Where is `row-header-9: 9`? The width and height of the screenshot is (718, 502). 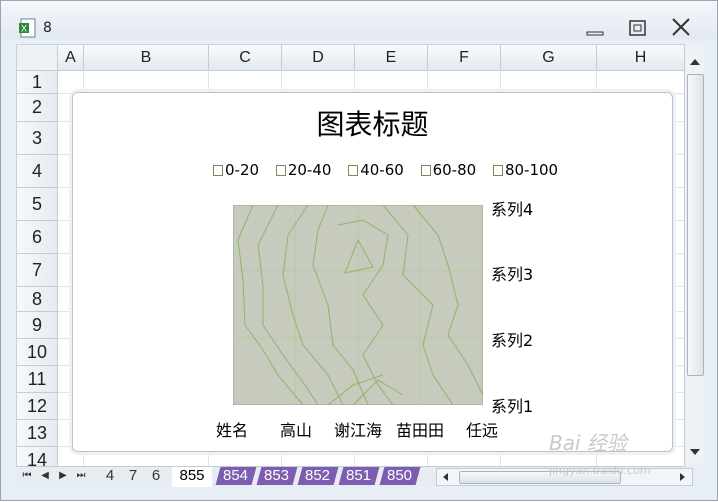
row-header-9: 9 is located at coordinates (37, 325).